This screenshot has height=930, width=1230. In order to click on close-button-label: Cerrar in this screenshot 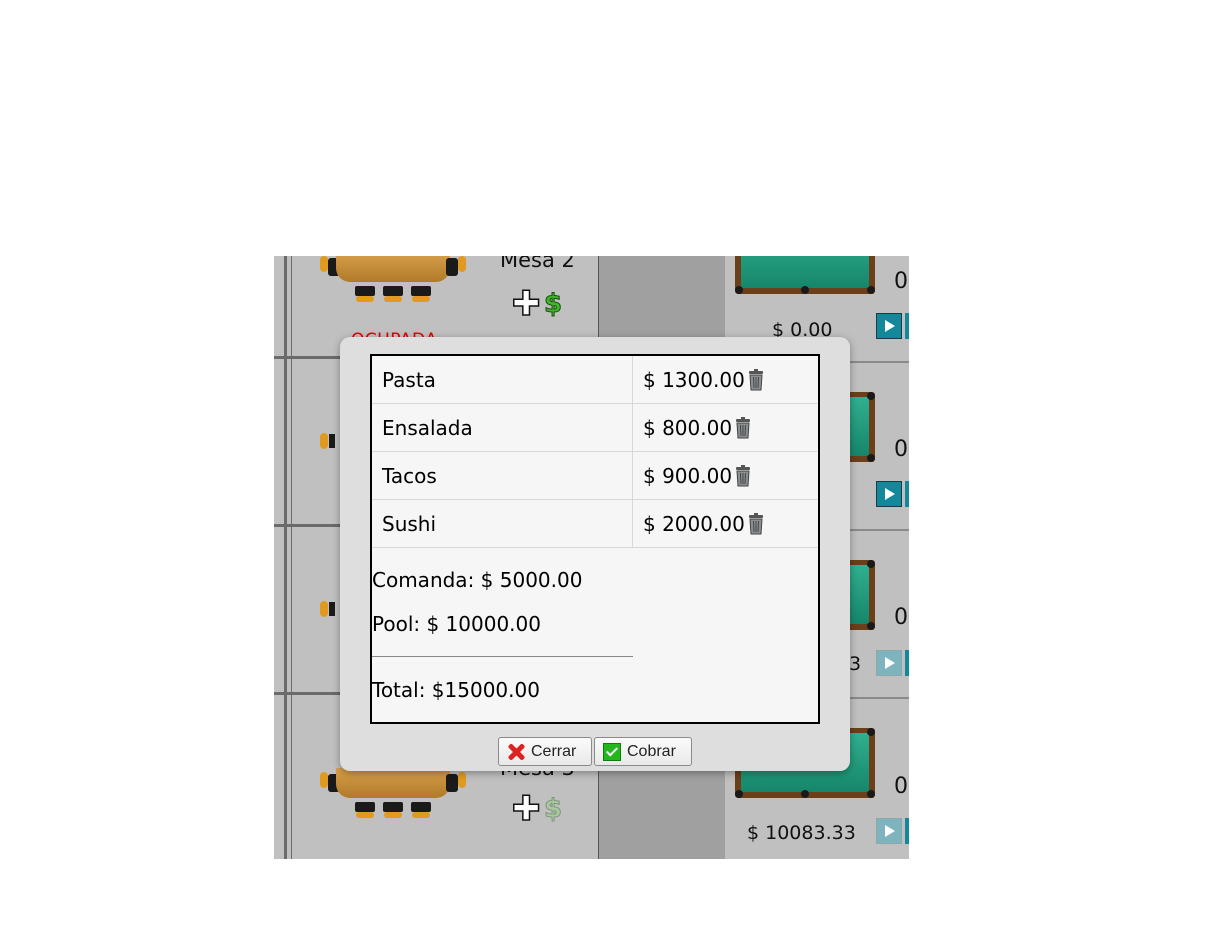, I will do `click(554, 751)`.